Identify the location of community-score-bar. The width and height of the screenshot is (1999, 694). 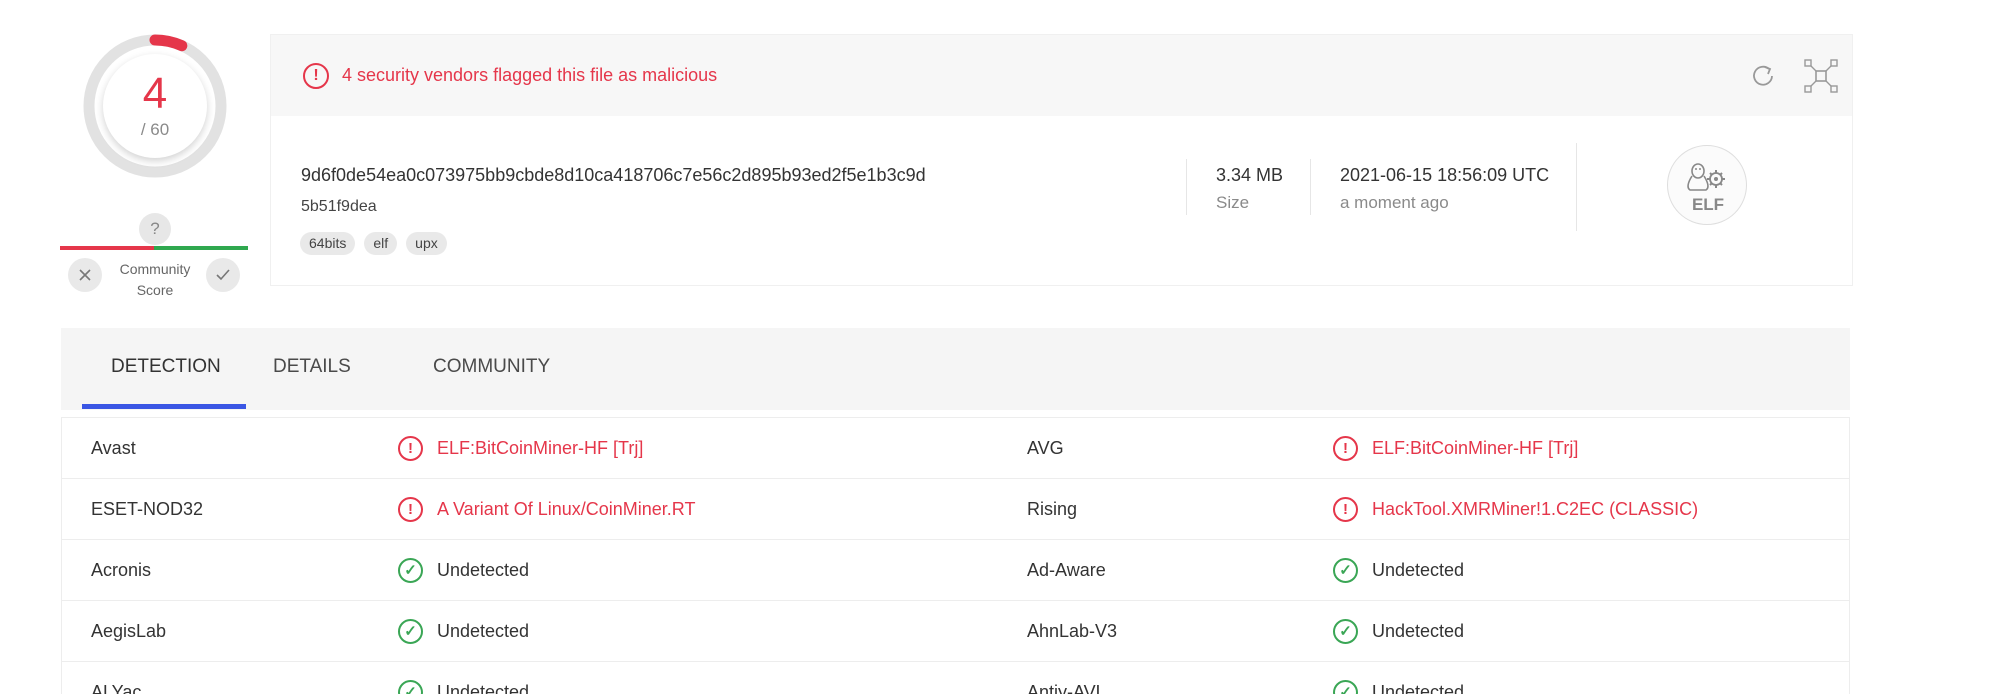
(154, 248).